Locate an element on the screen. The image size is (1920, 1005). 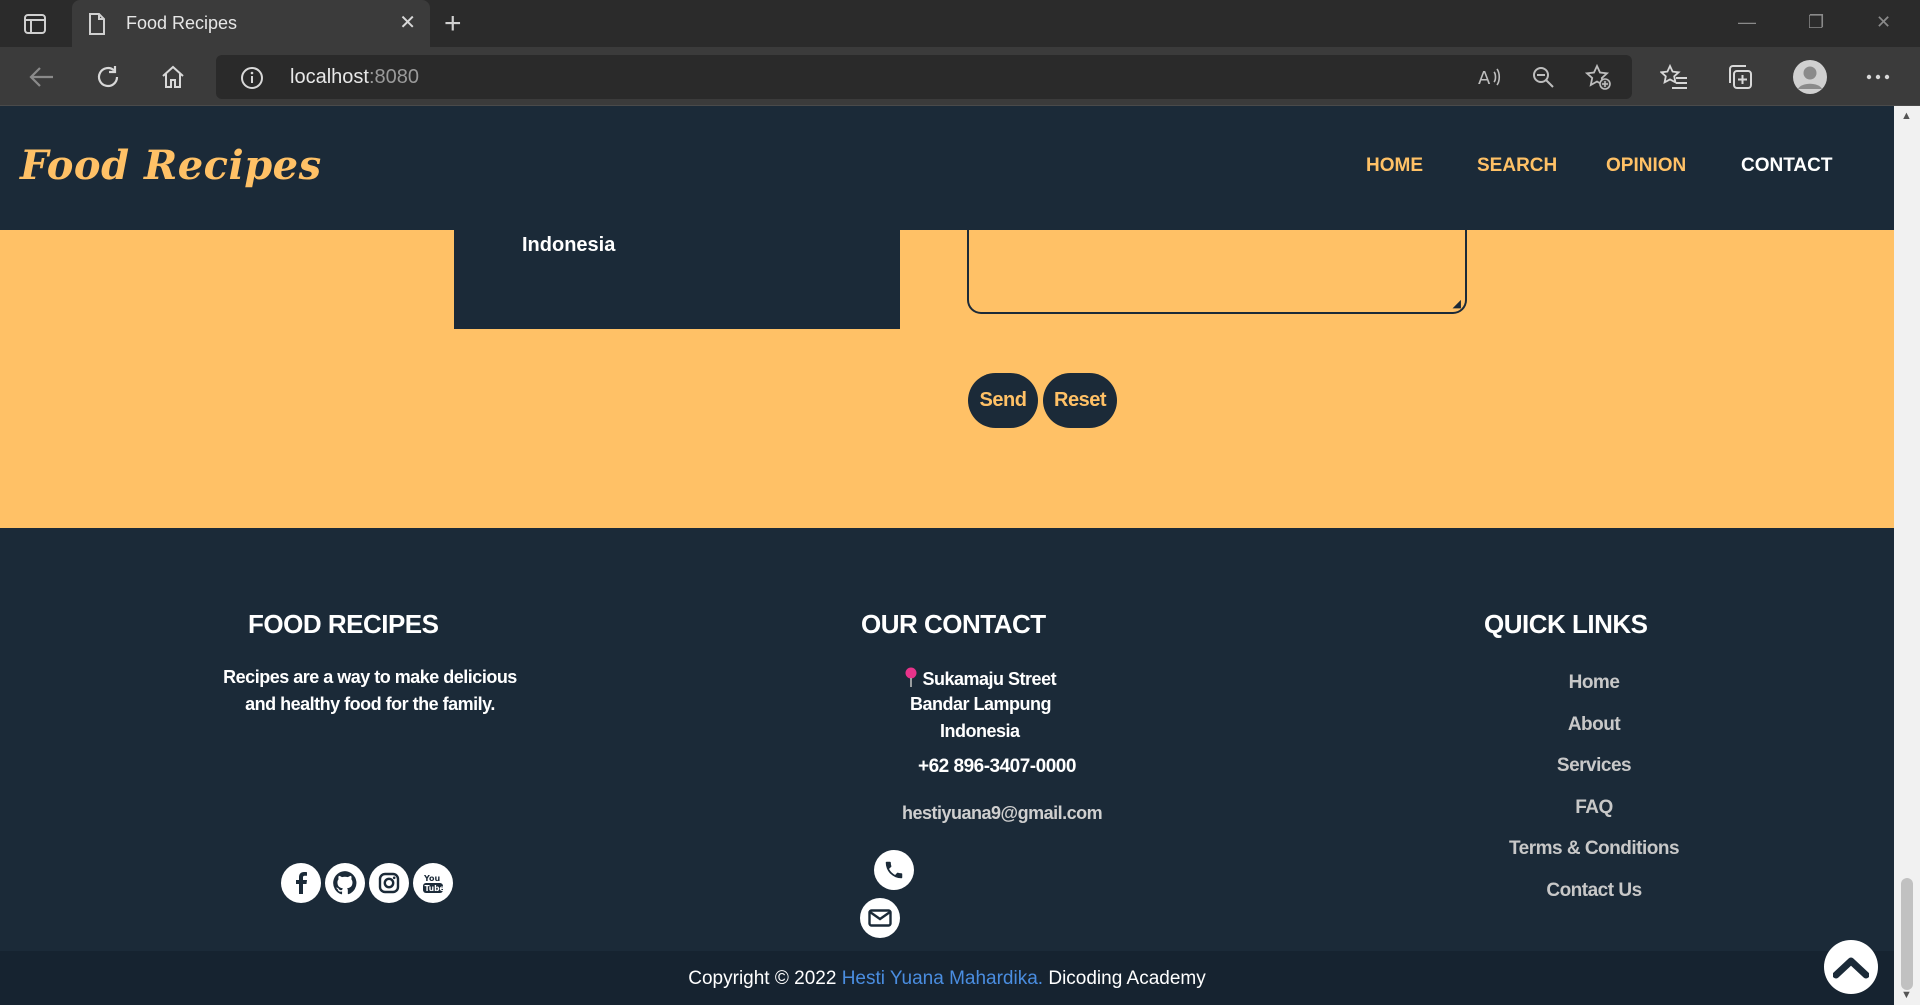
quick-link-contact-us: Contact Us is located at coordinates (1594, 891).